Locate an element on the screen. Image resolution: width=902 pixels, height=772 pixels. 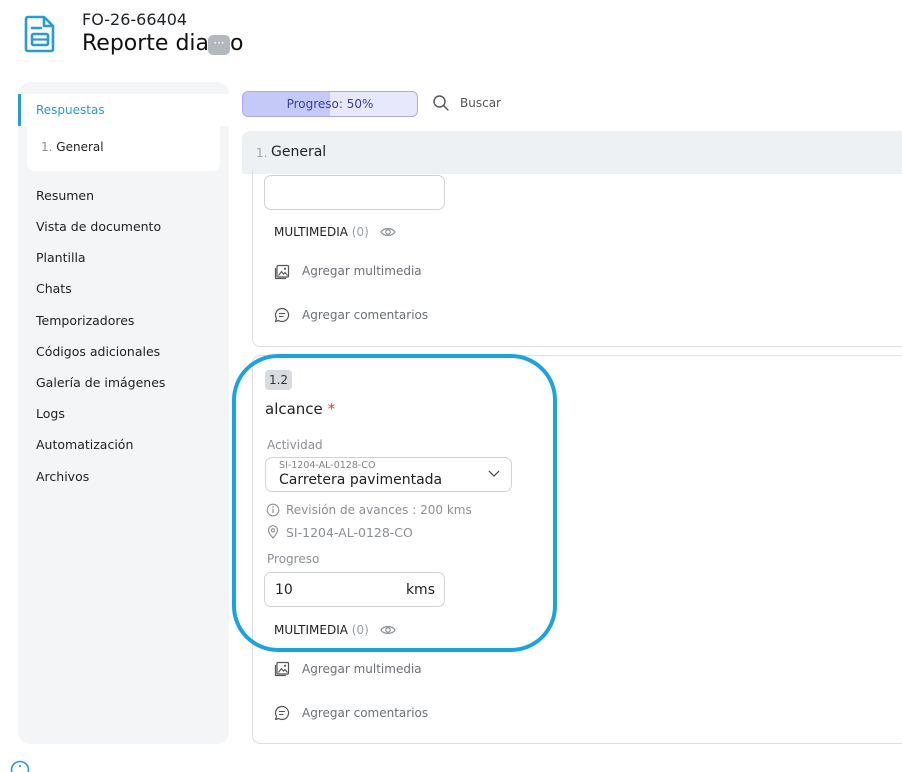
sidebar-item-label: Respuestas is located at coordinates (70, 110).